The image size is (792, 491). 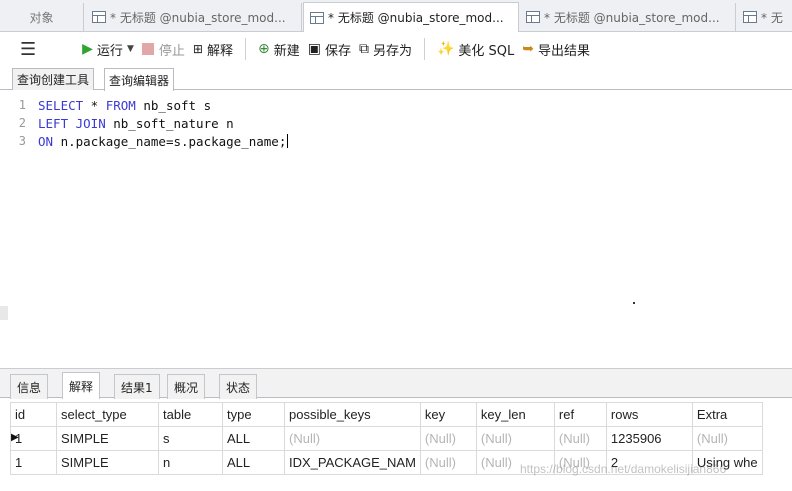 I want to click on tab-objects: 对象, so click(x=42, y=17).